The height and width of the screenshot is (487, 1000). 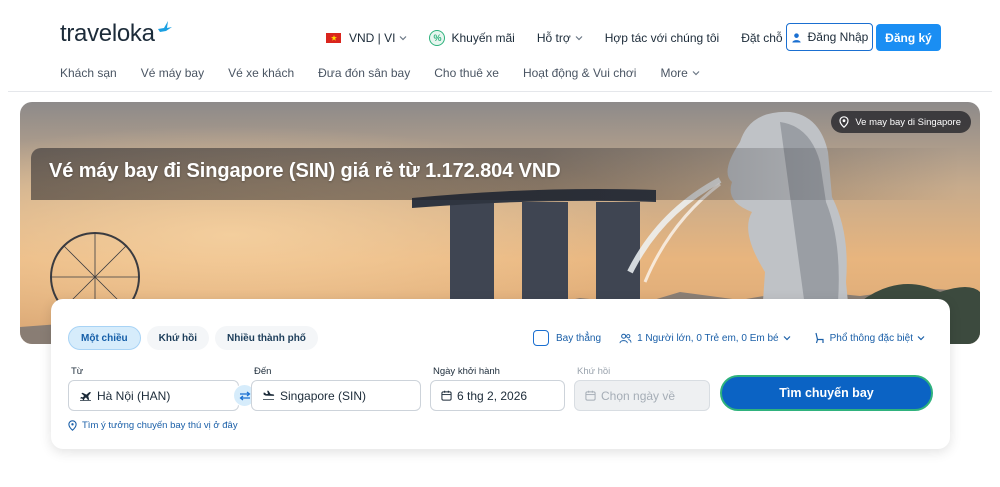 I want to click on to-value: Singapore (SIN), so click(x=323, y=395).